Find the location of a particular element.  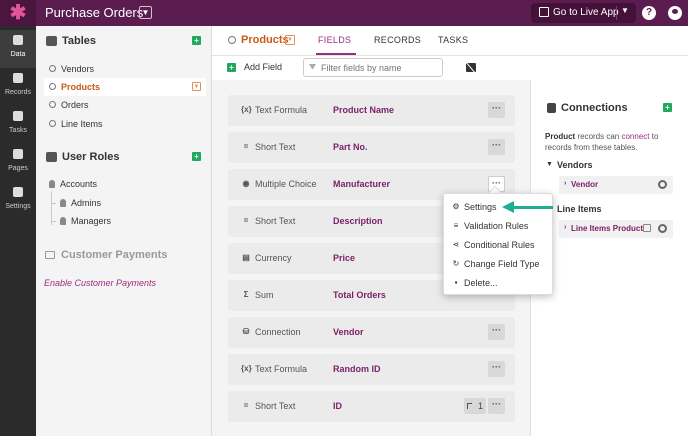

records-icon is located at coordinates (18, 78).